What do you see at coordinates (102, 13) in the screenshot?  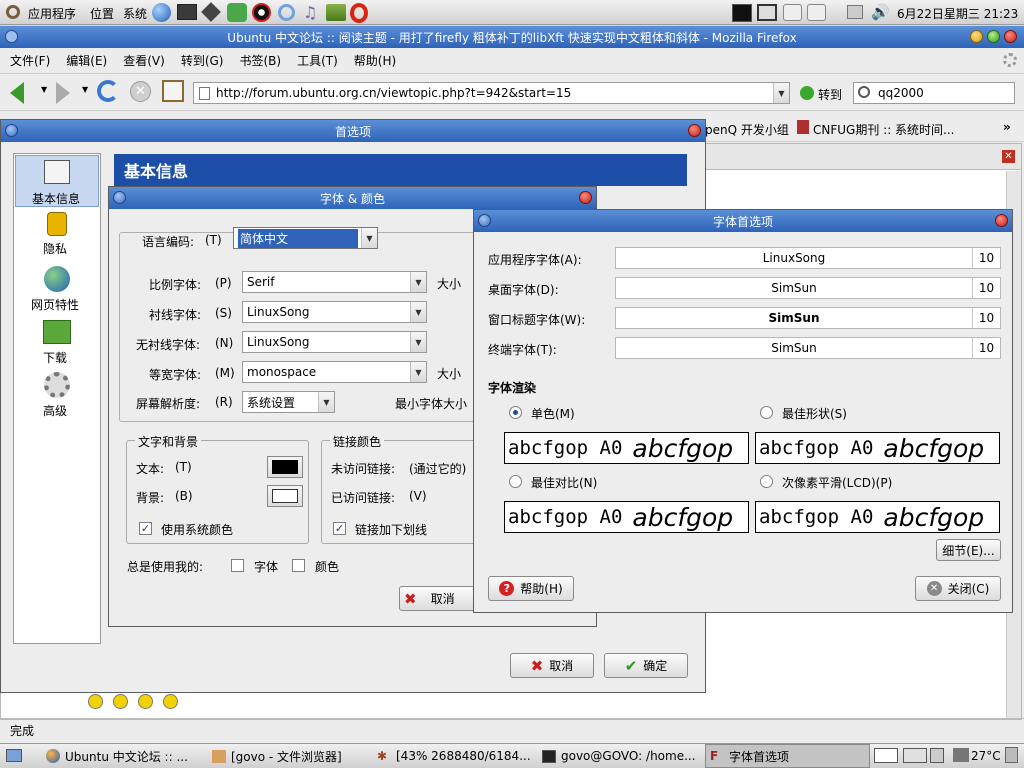 I see `menu-places: 位置` at bounding box center [102, 13].